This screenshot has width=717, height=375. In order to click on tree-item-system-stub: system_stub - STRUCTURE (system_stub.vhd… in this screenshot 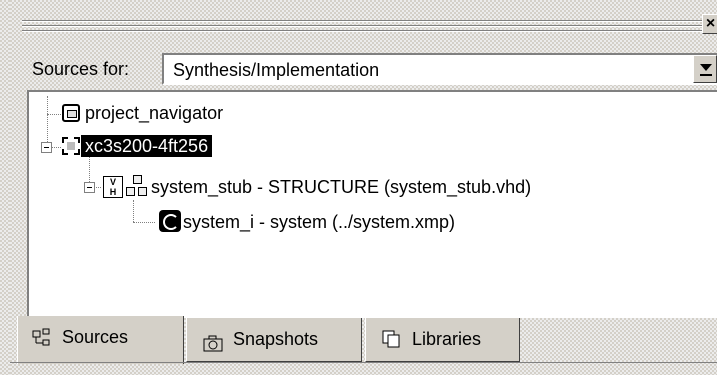, I will do `click(341, 187)`.